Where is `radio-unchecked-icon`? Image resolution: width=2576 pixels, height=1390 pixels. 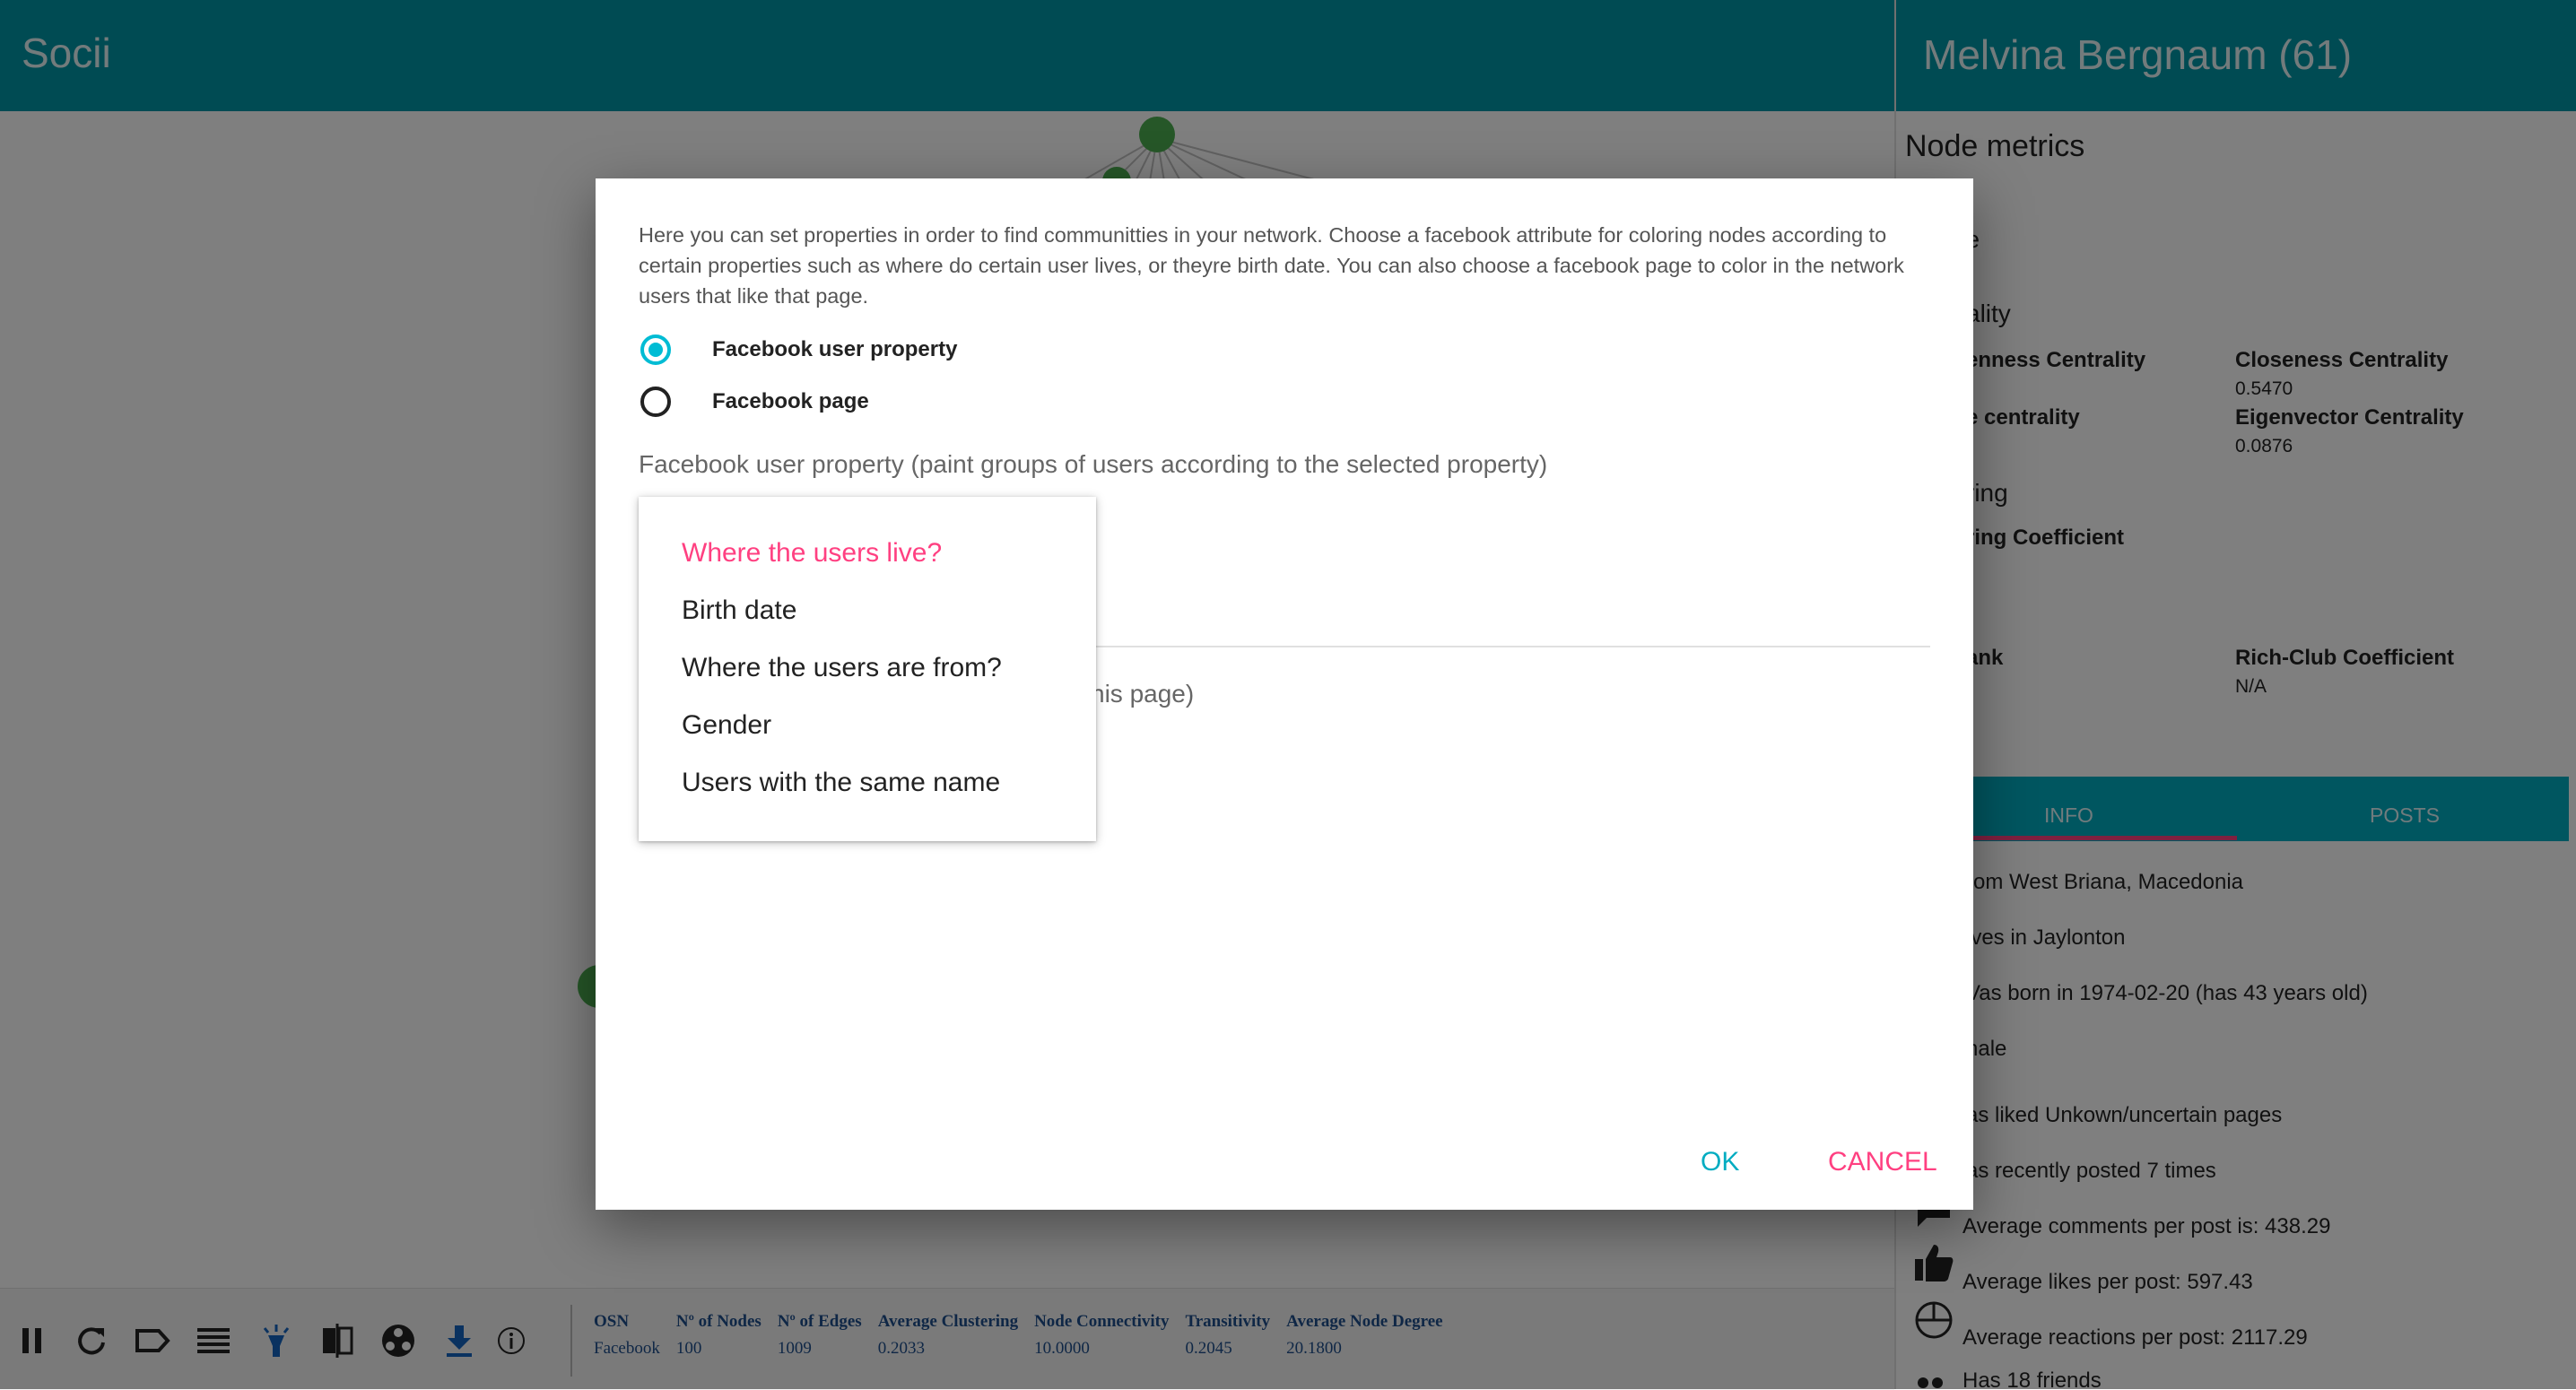 radio-unchecked-icon is located at coordinates (655, 402).